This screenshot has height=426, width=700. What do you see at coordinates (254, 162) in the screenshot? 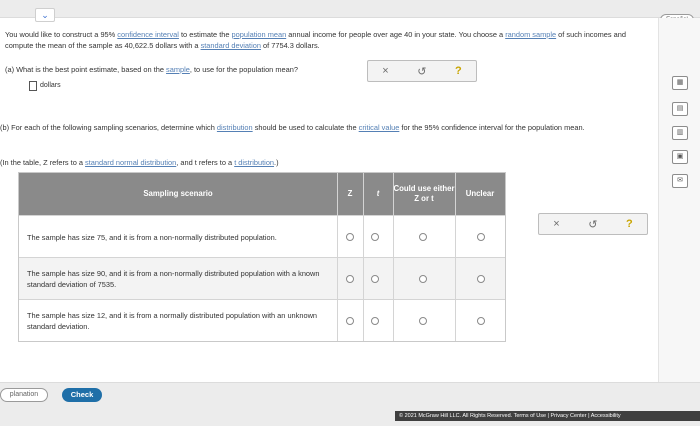
I see `link-t-distribution: t distribution` at bounding box center [254, 162].